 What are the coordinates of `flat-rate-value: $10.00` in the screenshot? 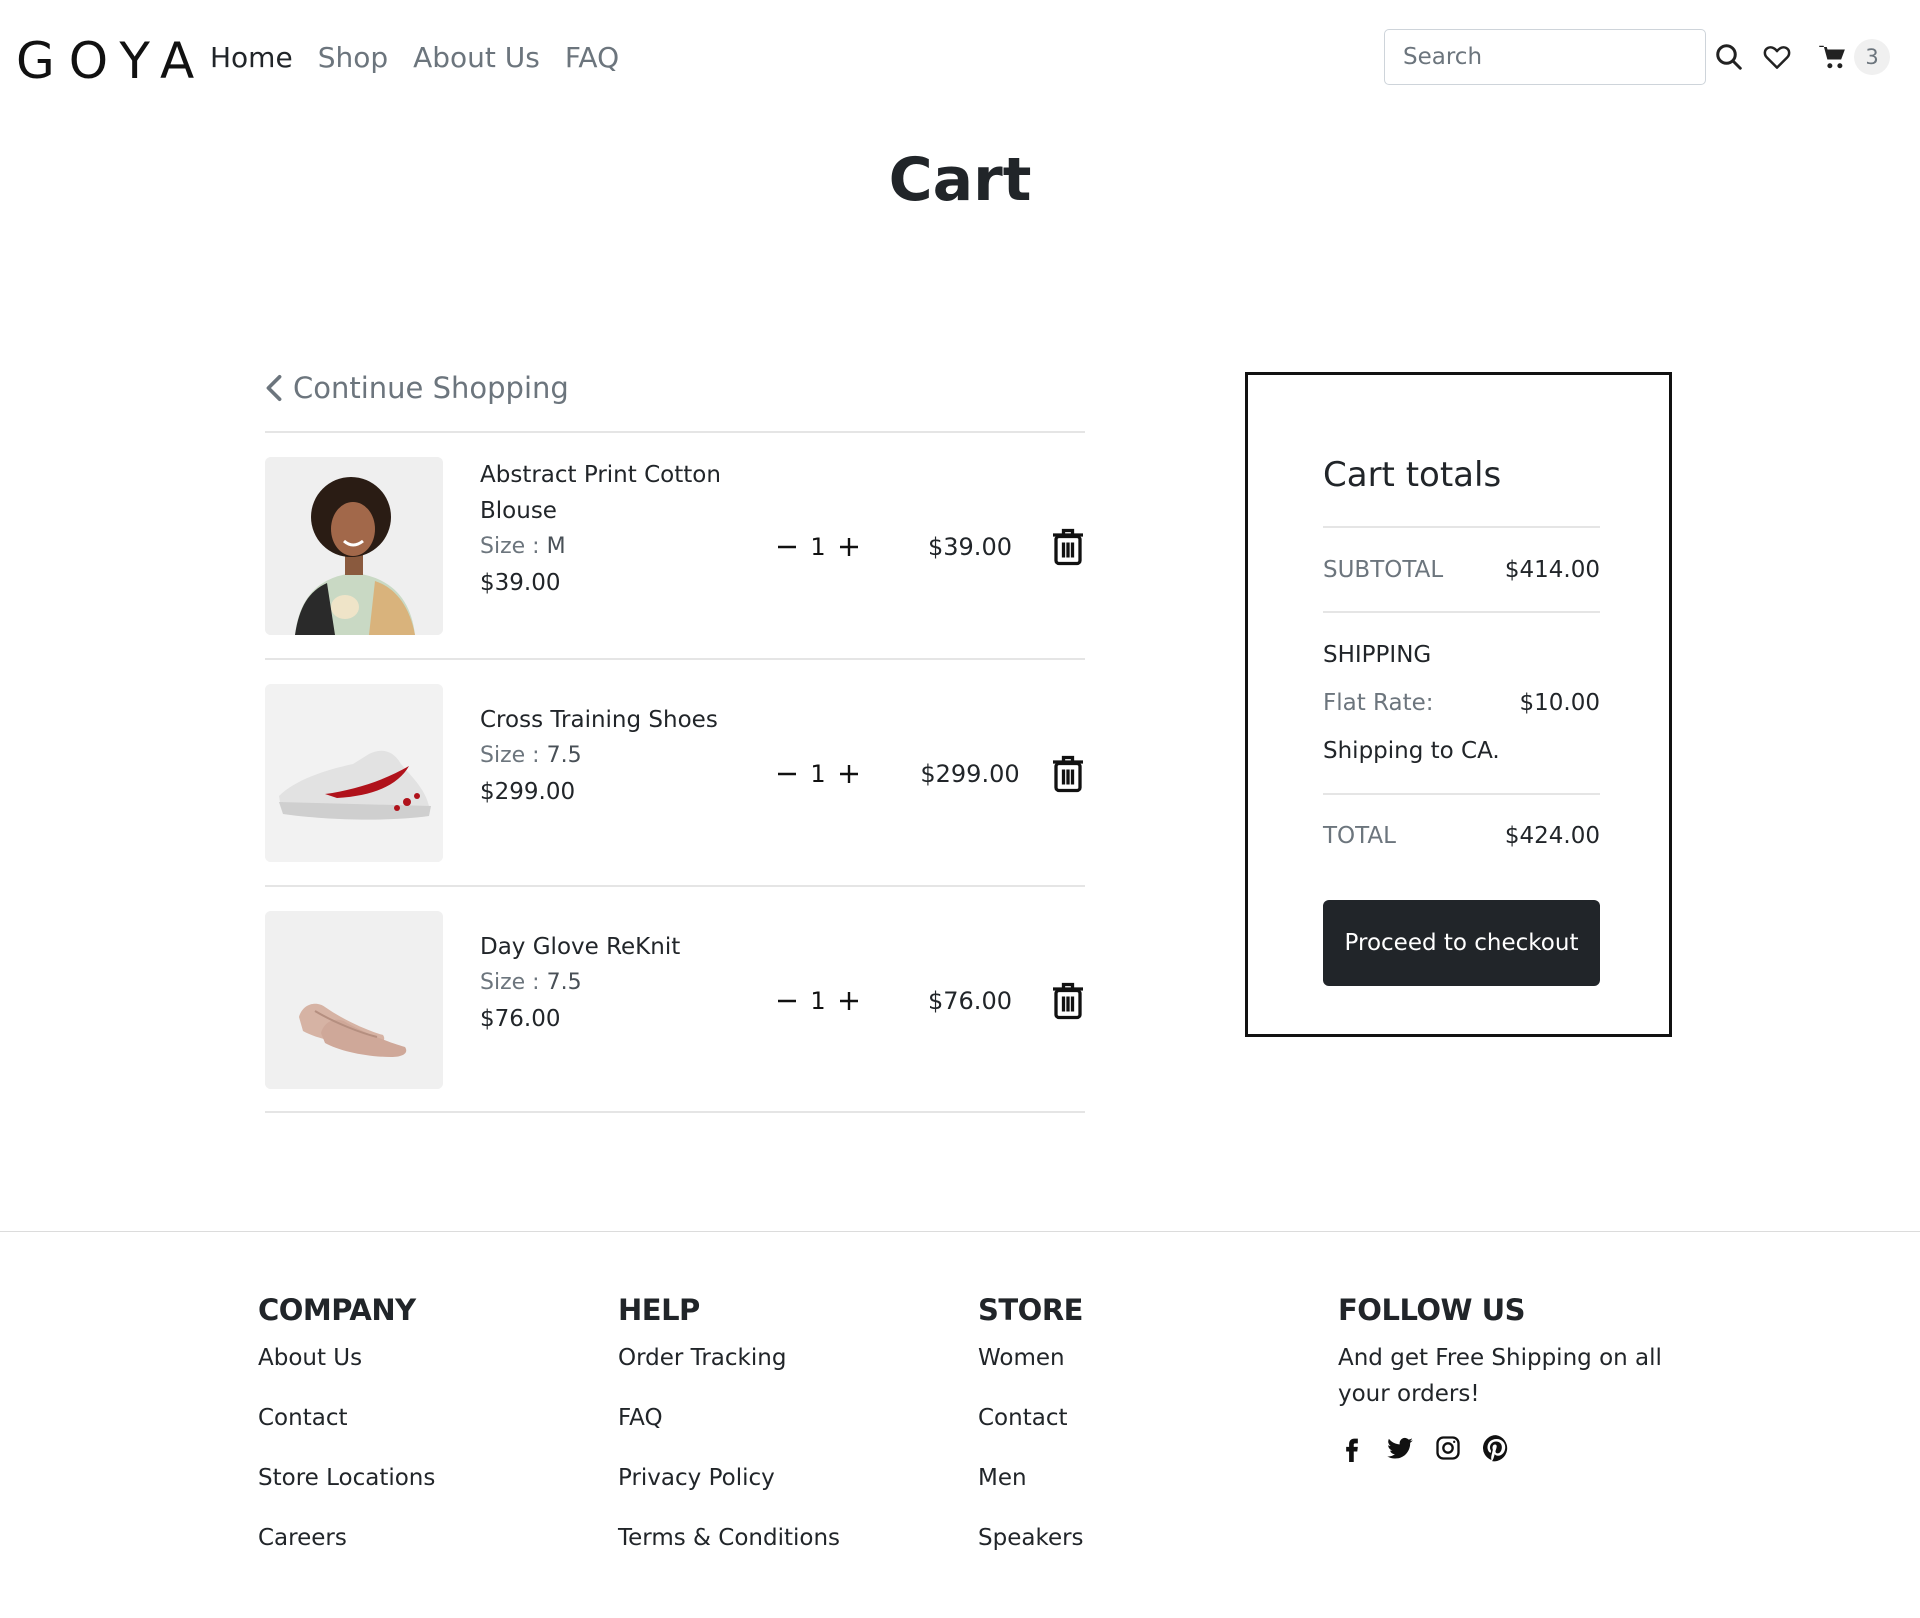 It's located at (1559, 703).